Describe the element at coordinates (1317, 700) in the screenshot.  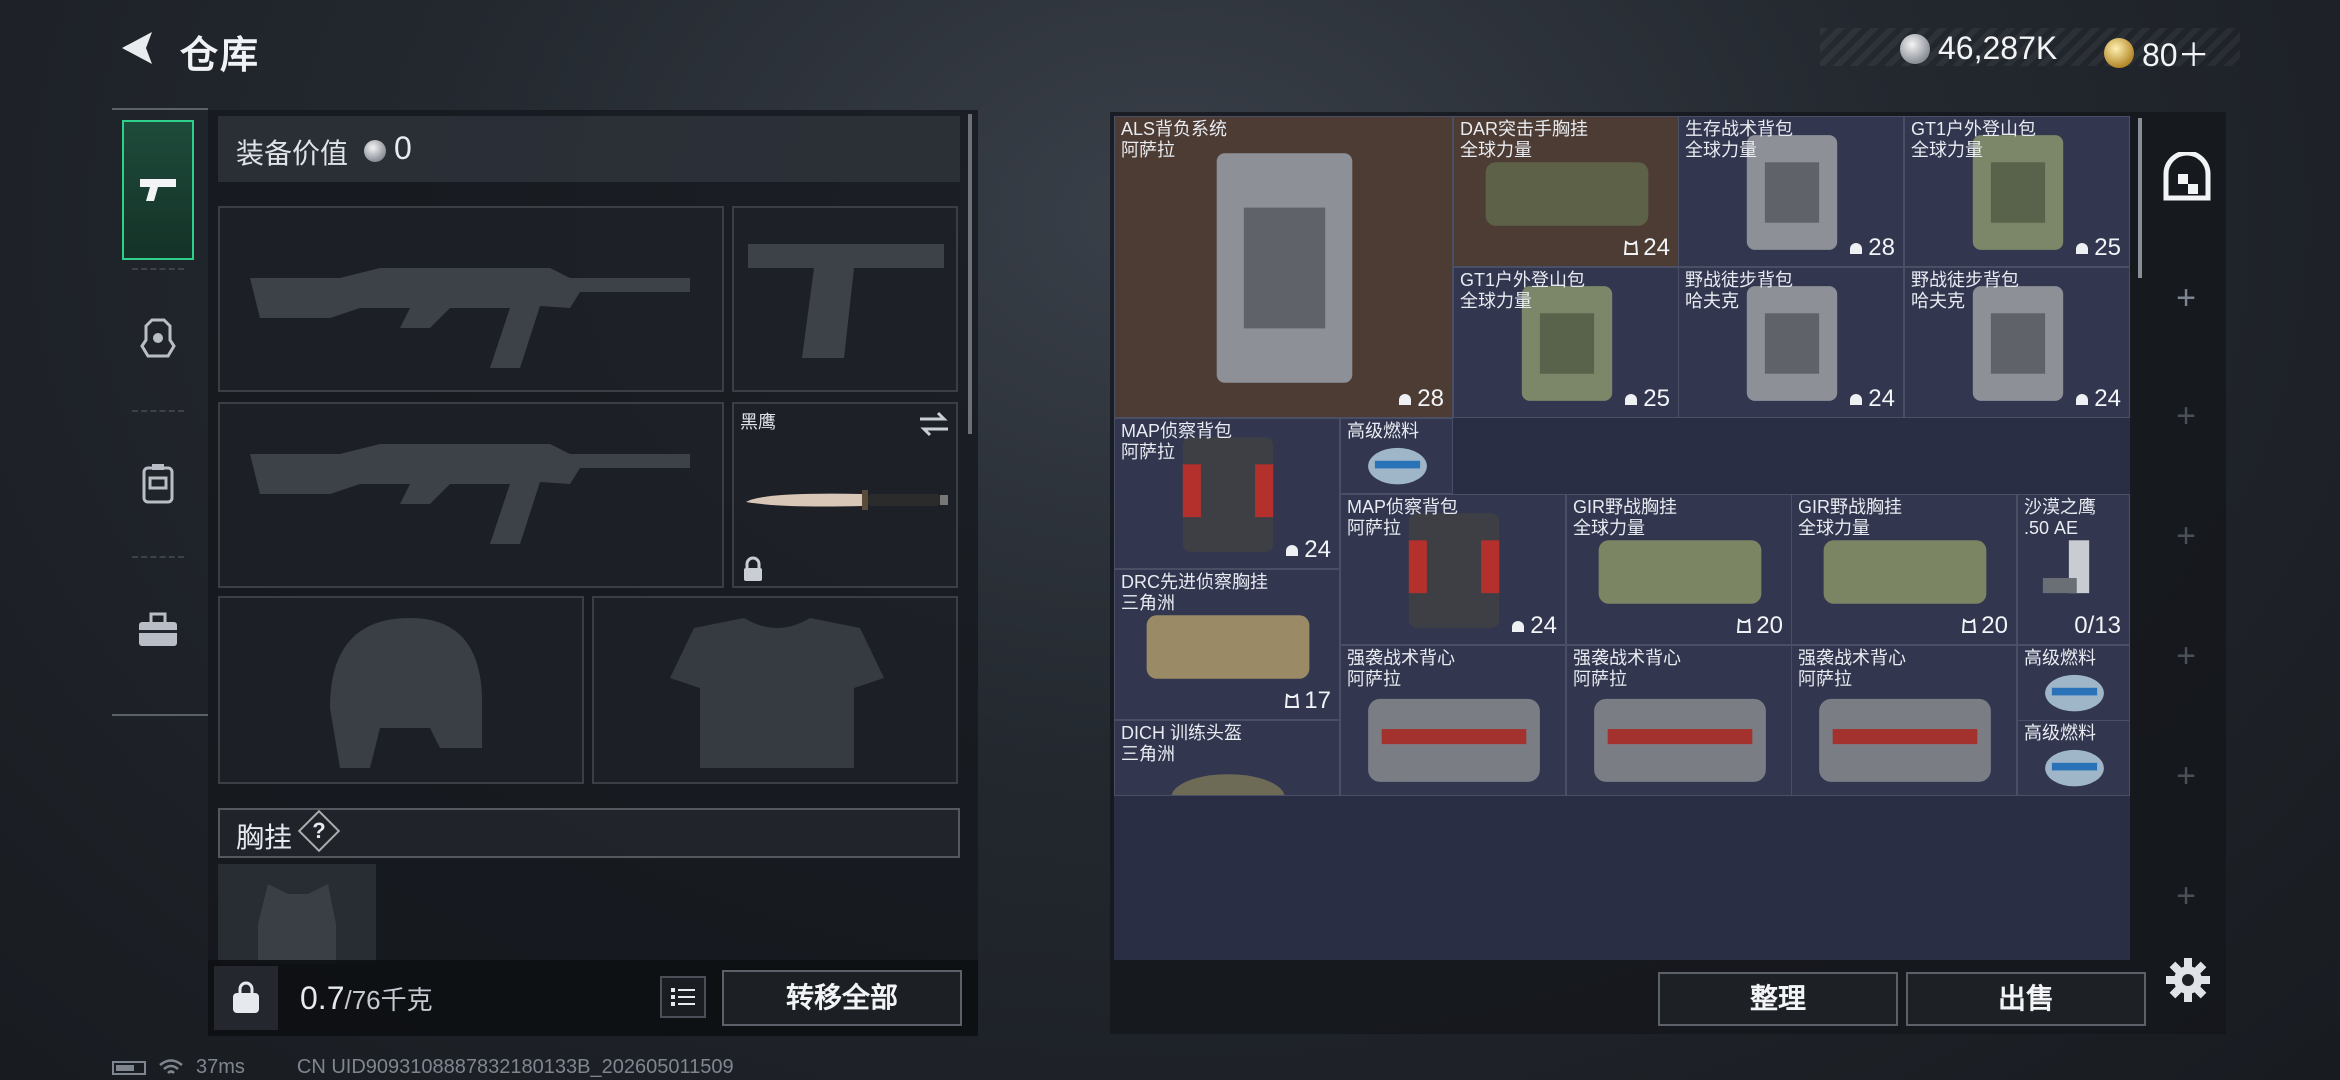
I see `item-count-value: 17` at that location.